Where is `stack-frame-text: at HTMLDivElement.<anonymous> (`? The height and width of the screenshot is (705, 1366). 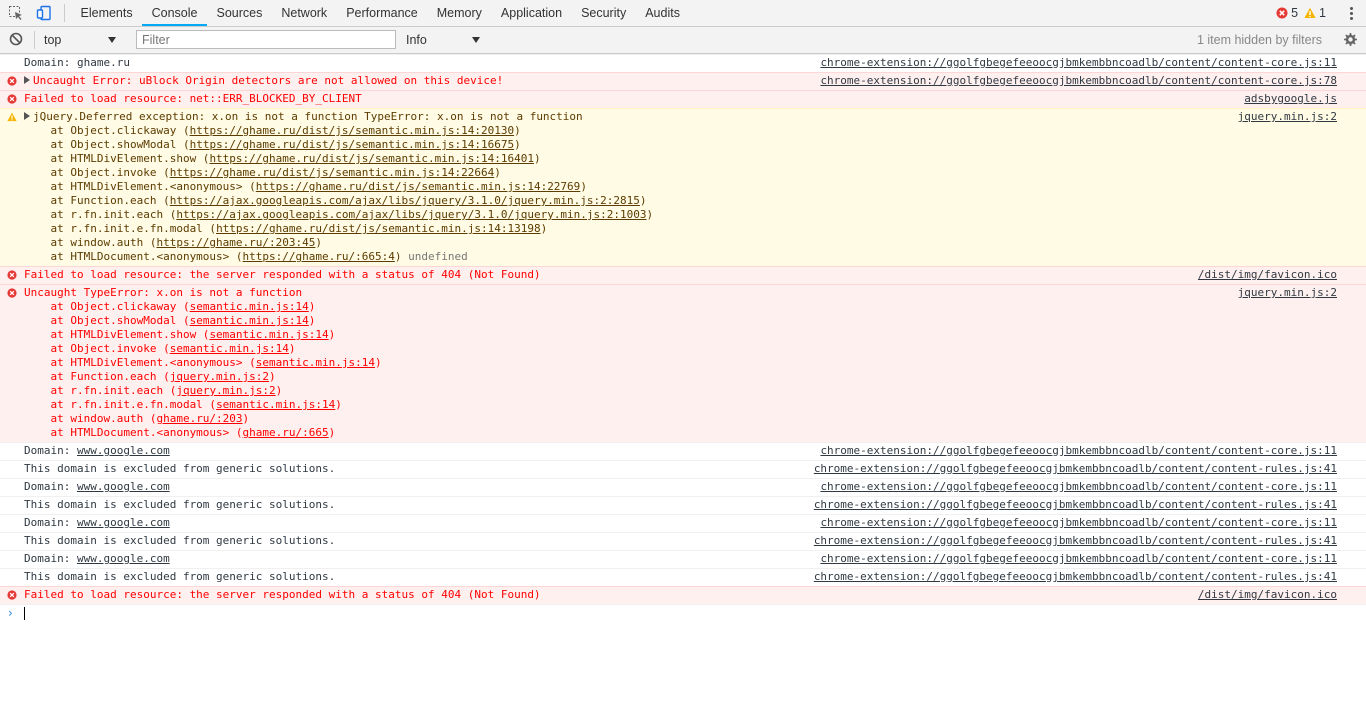 stack-frame-text: at HTMLDivElement.<anonymous> ( is located at coordinates (140, 186).